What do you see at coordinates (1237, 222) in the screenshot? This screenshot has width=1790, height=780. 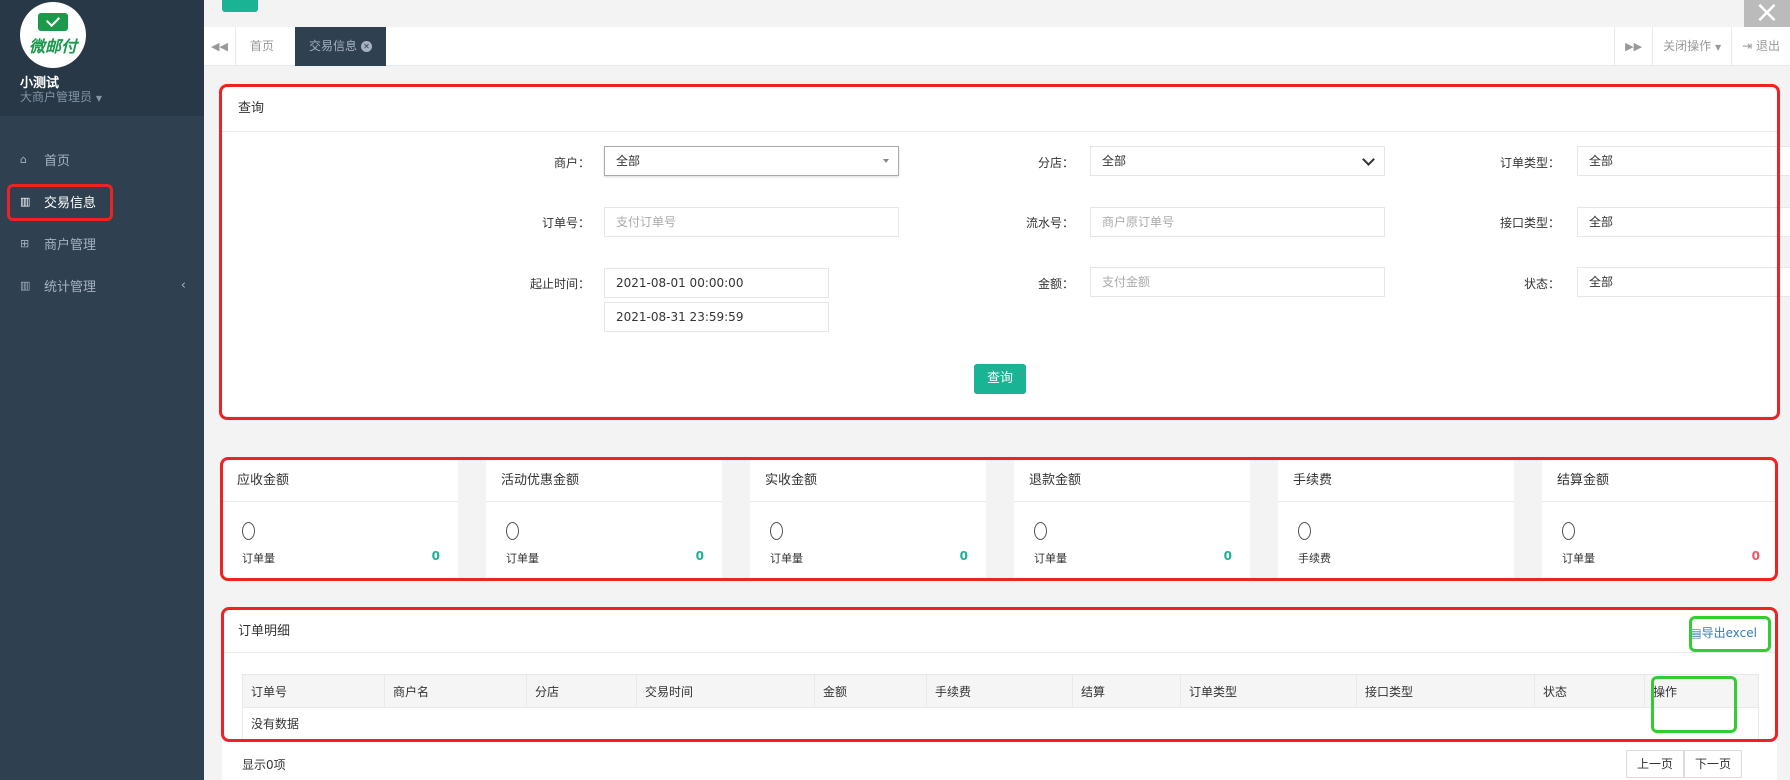 I see `serial-input: 商户原订单号` at bounding box center [1237, 222].